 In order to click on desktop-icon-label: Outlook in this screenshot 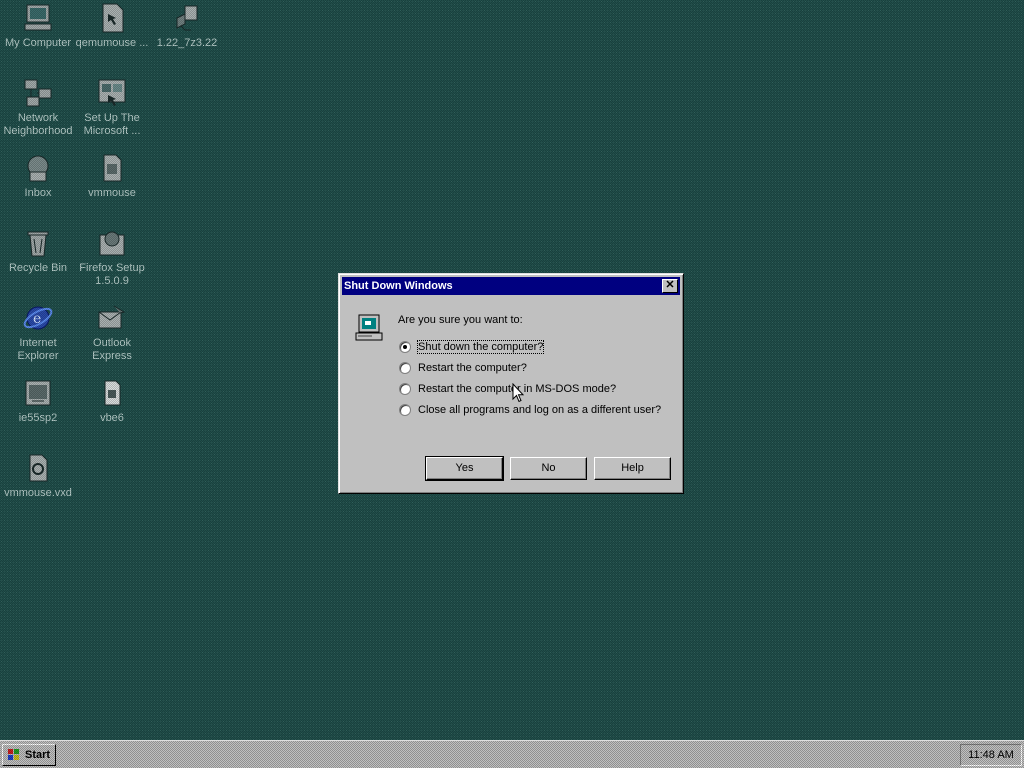, I will do `click(112, 343)`.